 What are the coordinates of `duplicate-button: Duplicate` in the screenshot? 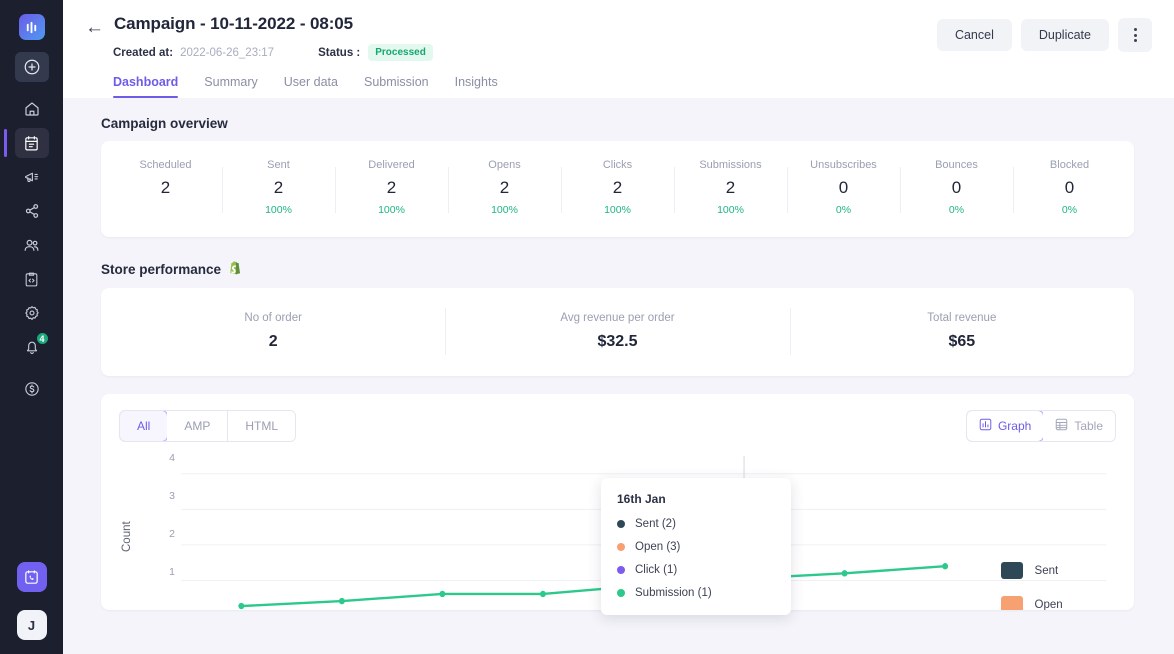 It's located at (1064, 35).